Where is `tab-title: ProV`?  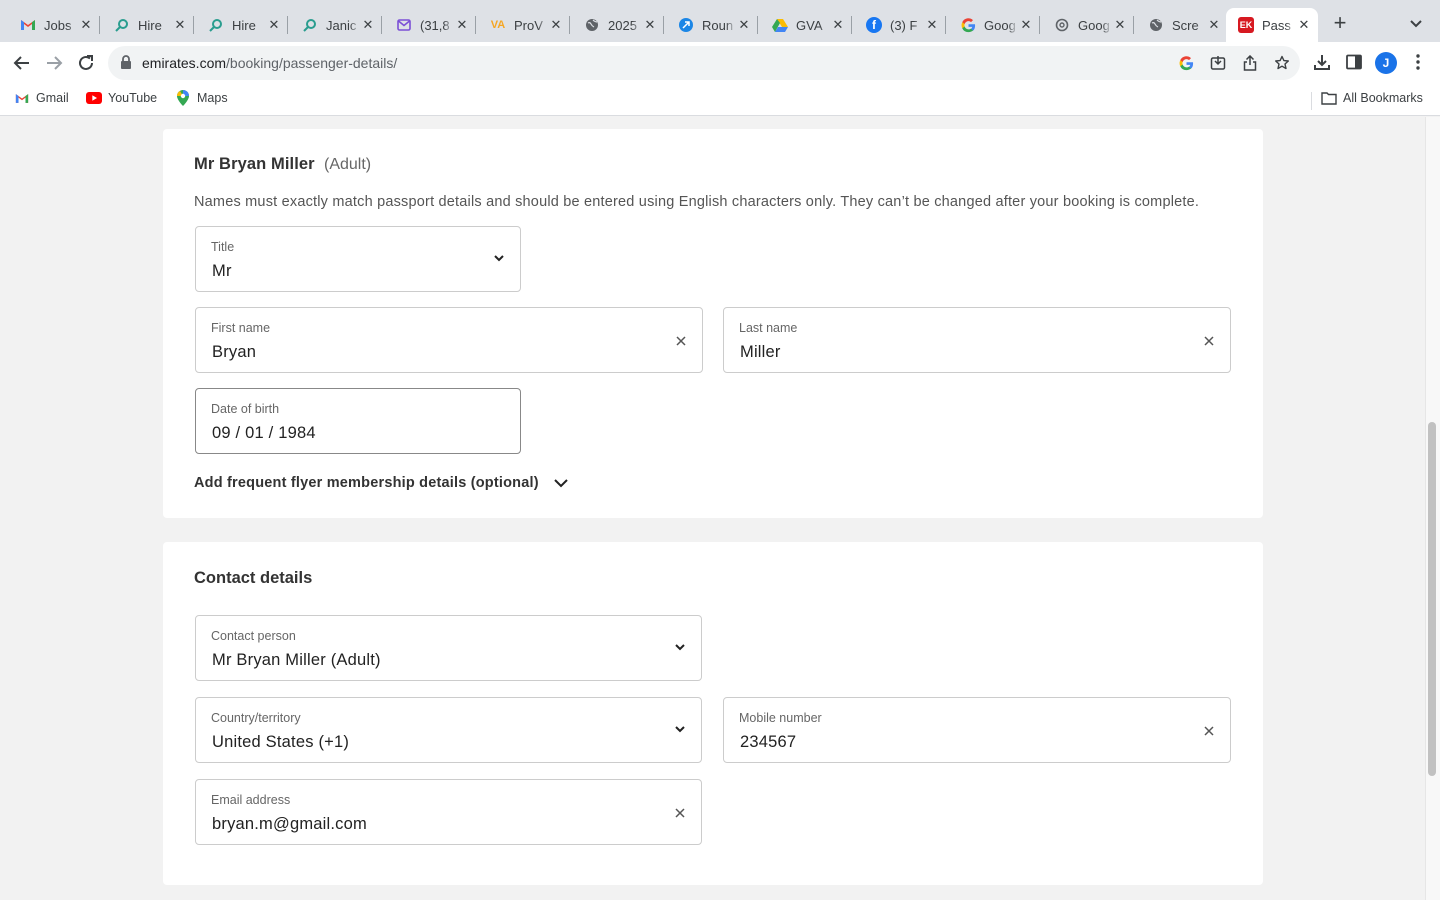
tab-title: ProV is located at coordinates (528, 25).